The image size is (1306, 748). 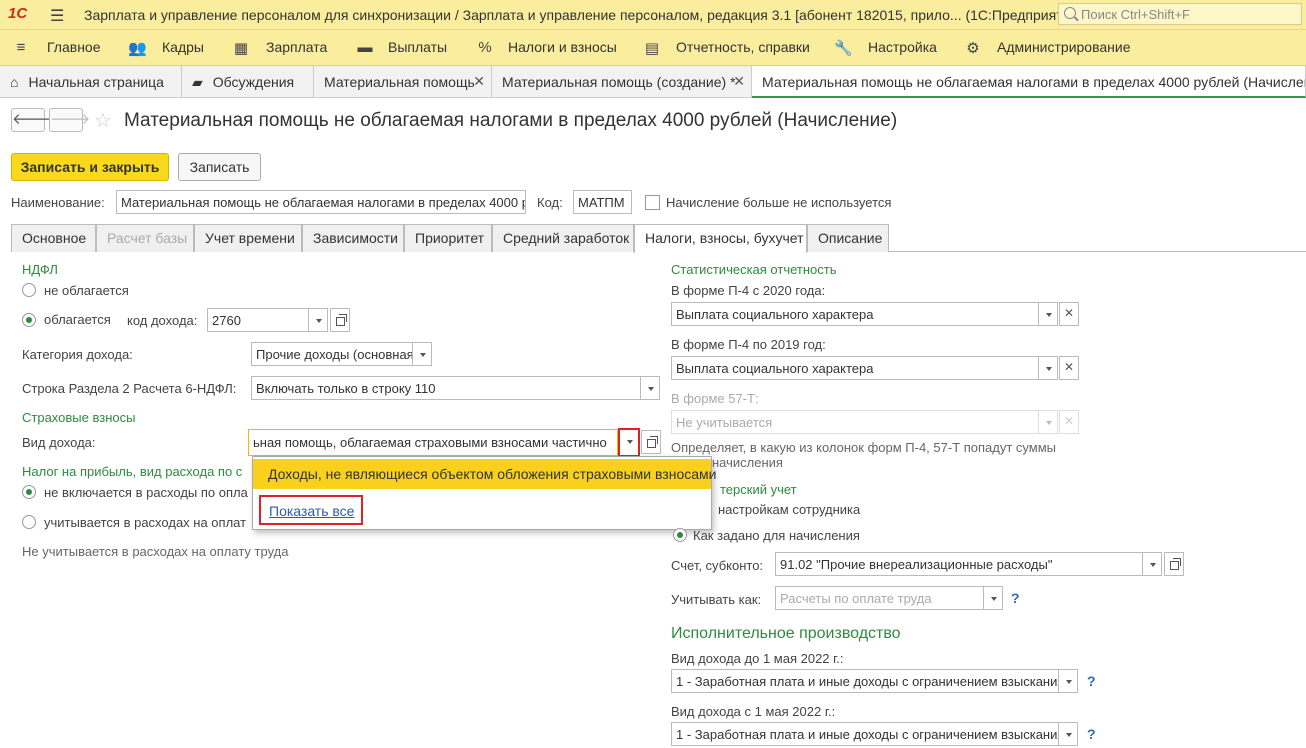 I want to click on back-button: 🡐, so click(x=31, y=120).